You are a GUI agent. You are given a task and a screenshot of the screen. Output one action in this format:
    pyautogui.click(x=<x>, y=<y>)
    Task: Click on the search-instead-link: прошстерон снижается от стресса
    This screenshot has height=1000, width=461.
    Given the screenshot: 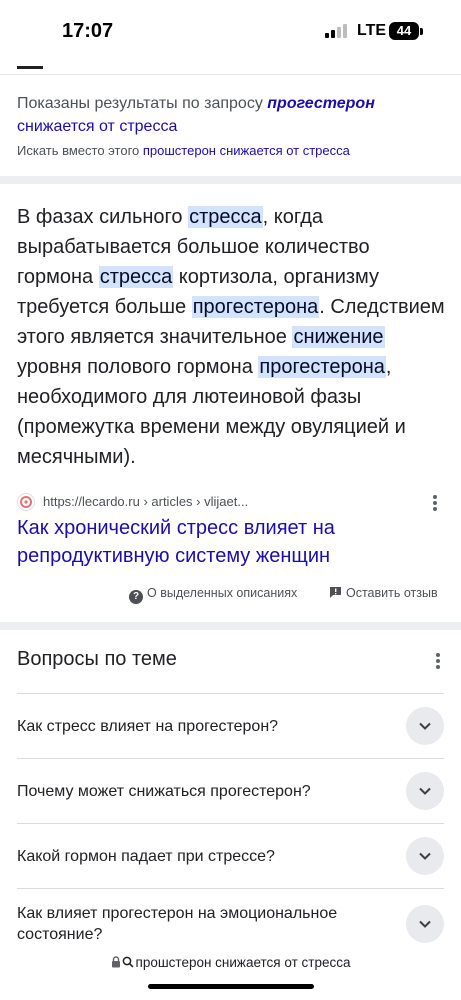 What is the action you would take?
    pyautogui.click(x=246, y=150)
    